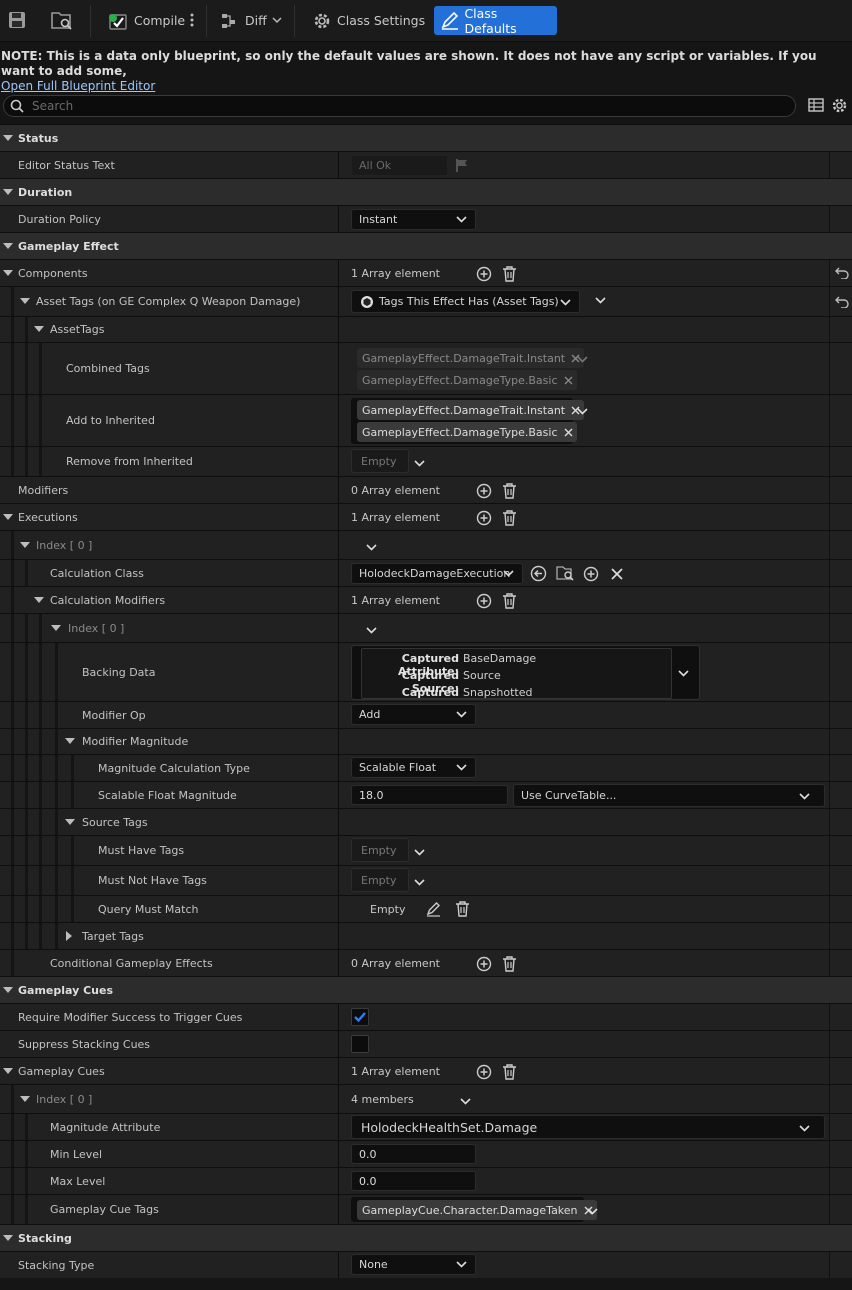  What do you see at coordinates (839, 107) in the screenshot?
I see `settings-gear-icon` at bounding box center [839, 107].